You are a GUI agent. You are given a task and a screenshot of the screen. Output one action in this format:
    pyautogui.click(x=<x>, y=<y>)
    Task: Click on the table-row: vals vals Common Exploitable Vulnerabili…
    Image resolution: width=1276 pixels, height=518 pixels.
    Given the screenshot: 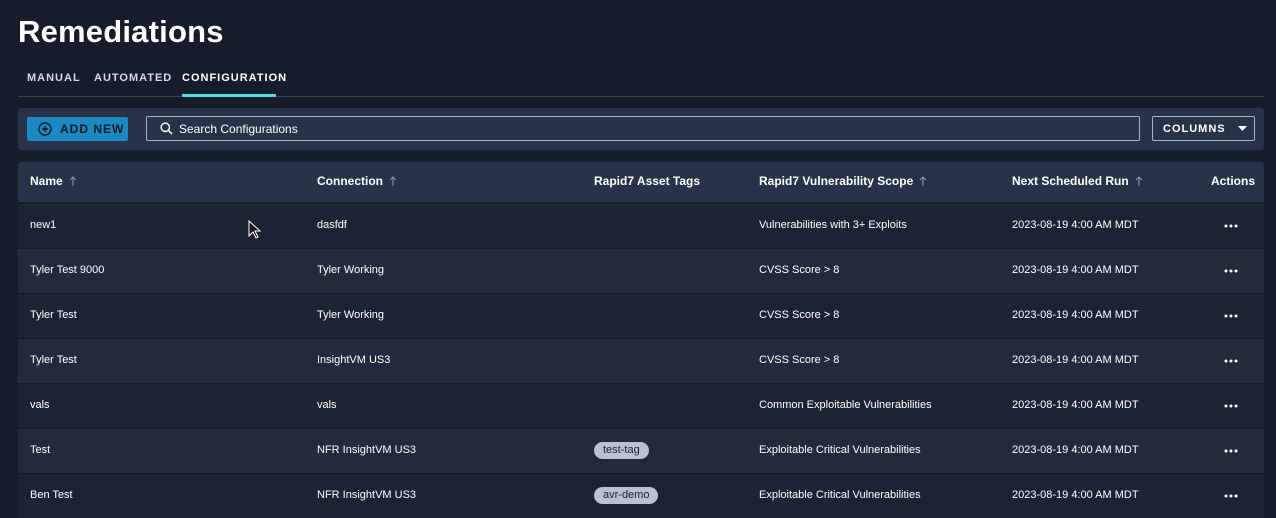 What is the action you would take?
    pyautogui.click(x=641, y=406)
    